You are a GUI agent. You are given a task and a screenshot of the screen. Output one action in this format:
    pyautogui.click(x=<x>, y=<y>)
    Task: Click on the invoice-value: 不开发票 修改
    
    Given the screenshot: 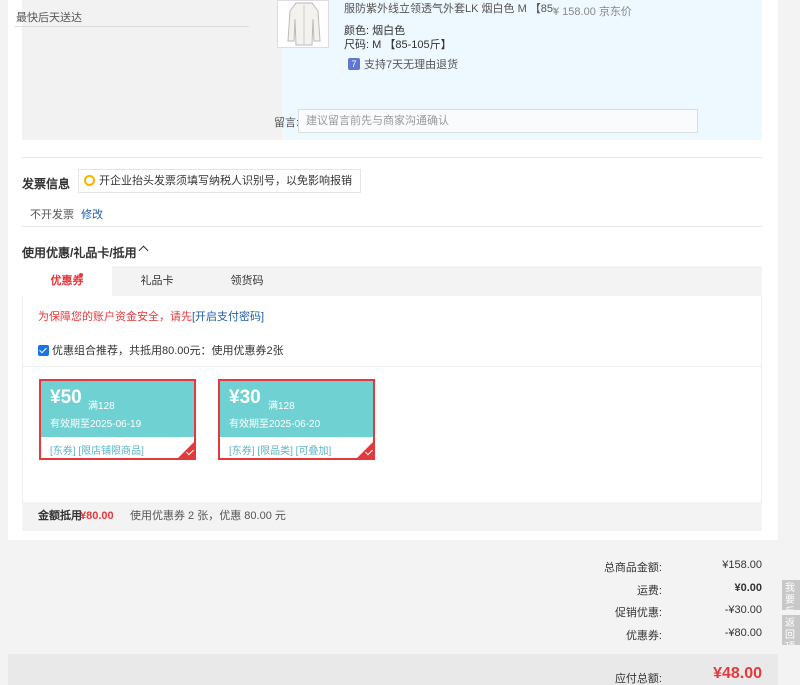 What is the action you would take?
    pyautogui.click(x=66, y=214)
    